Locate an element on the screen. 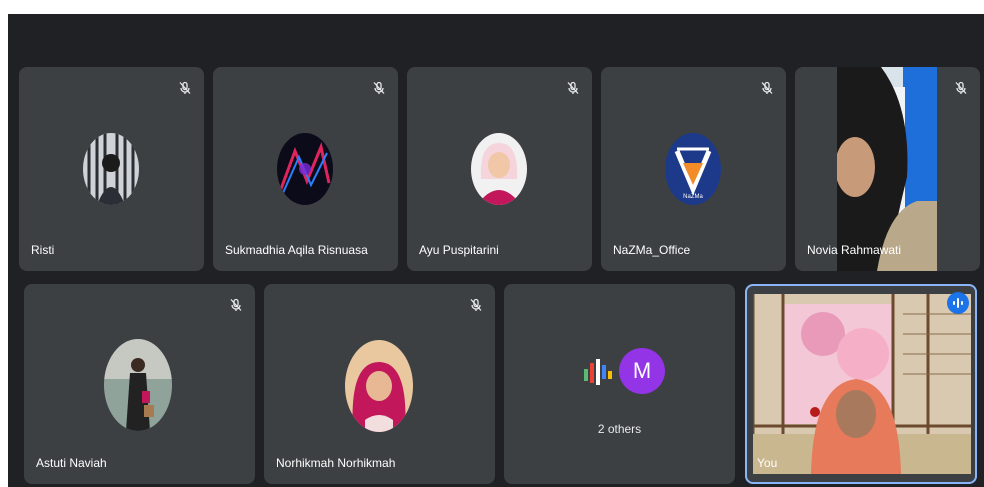  audio-visualizer-icon is located at coordinates (598, 372).